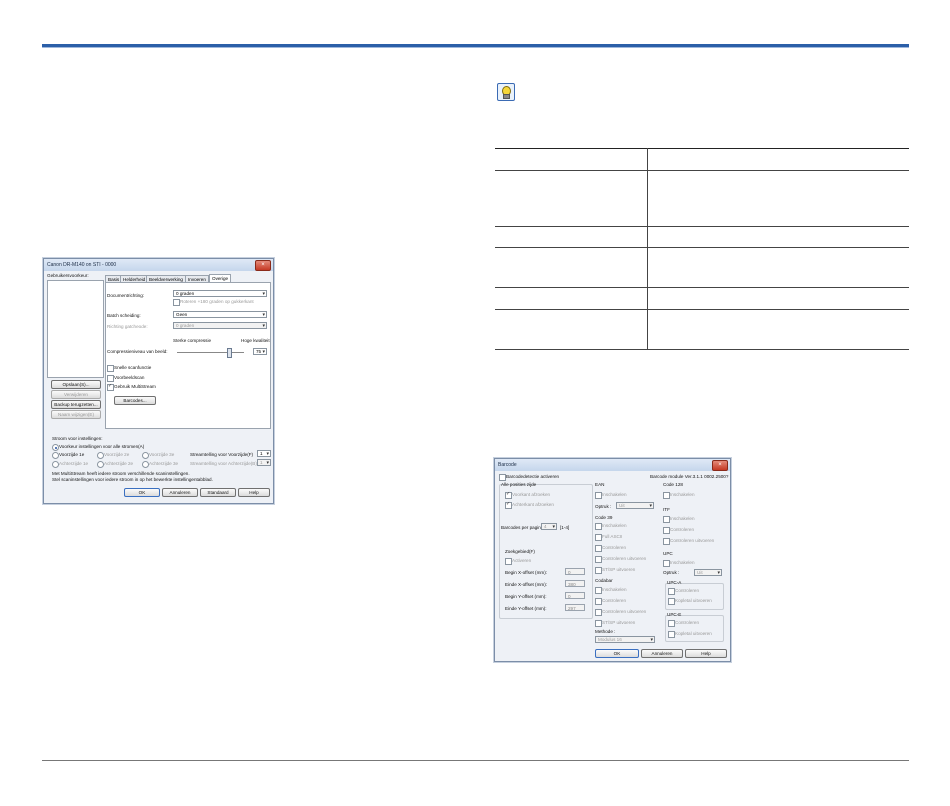 Image resolution: width=950 pixels, height=806 pixels. What do you see at coordinates (671, 623) in the screenshot?
I see `upce-check-checkbox` at bounding box center [671, 623].